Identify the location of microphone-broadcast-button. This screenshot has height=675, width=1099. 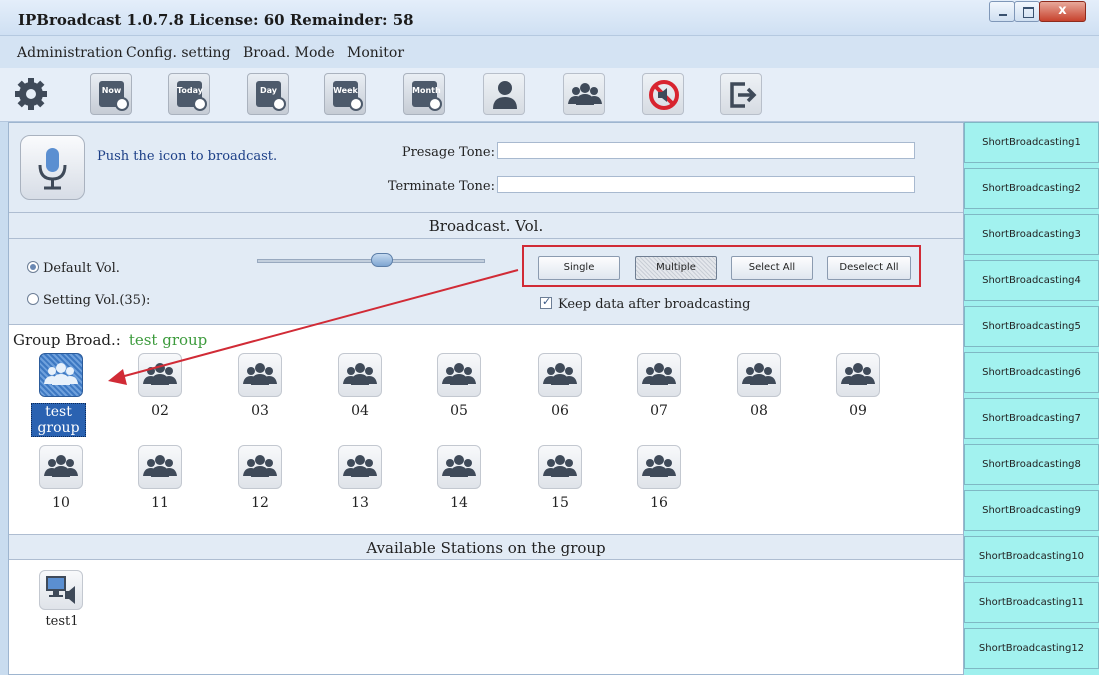
(52, 167).